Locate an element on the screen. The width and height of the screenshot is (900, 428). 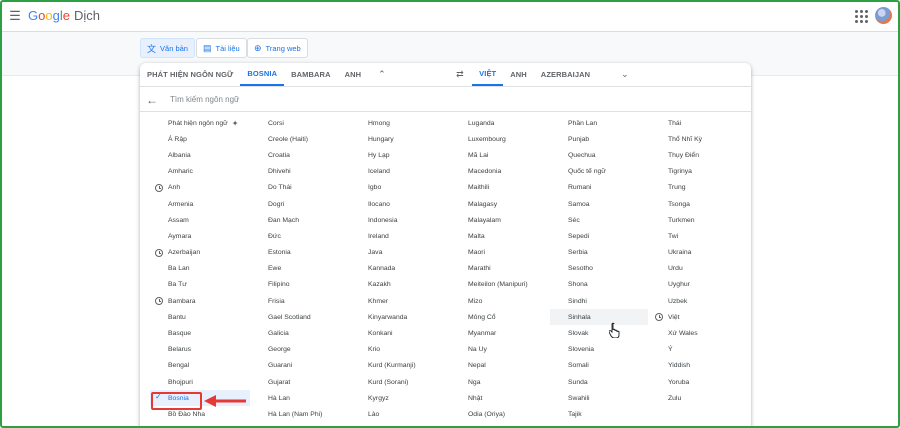
language-option-anh: Anh is located at coordinates (200, 188).